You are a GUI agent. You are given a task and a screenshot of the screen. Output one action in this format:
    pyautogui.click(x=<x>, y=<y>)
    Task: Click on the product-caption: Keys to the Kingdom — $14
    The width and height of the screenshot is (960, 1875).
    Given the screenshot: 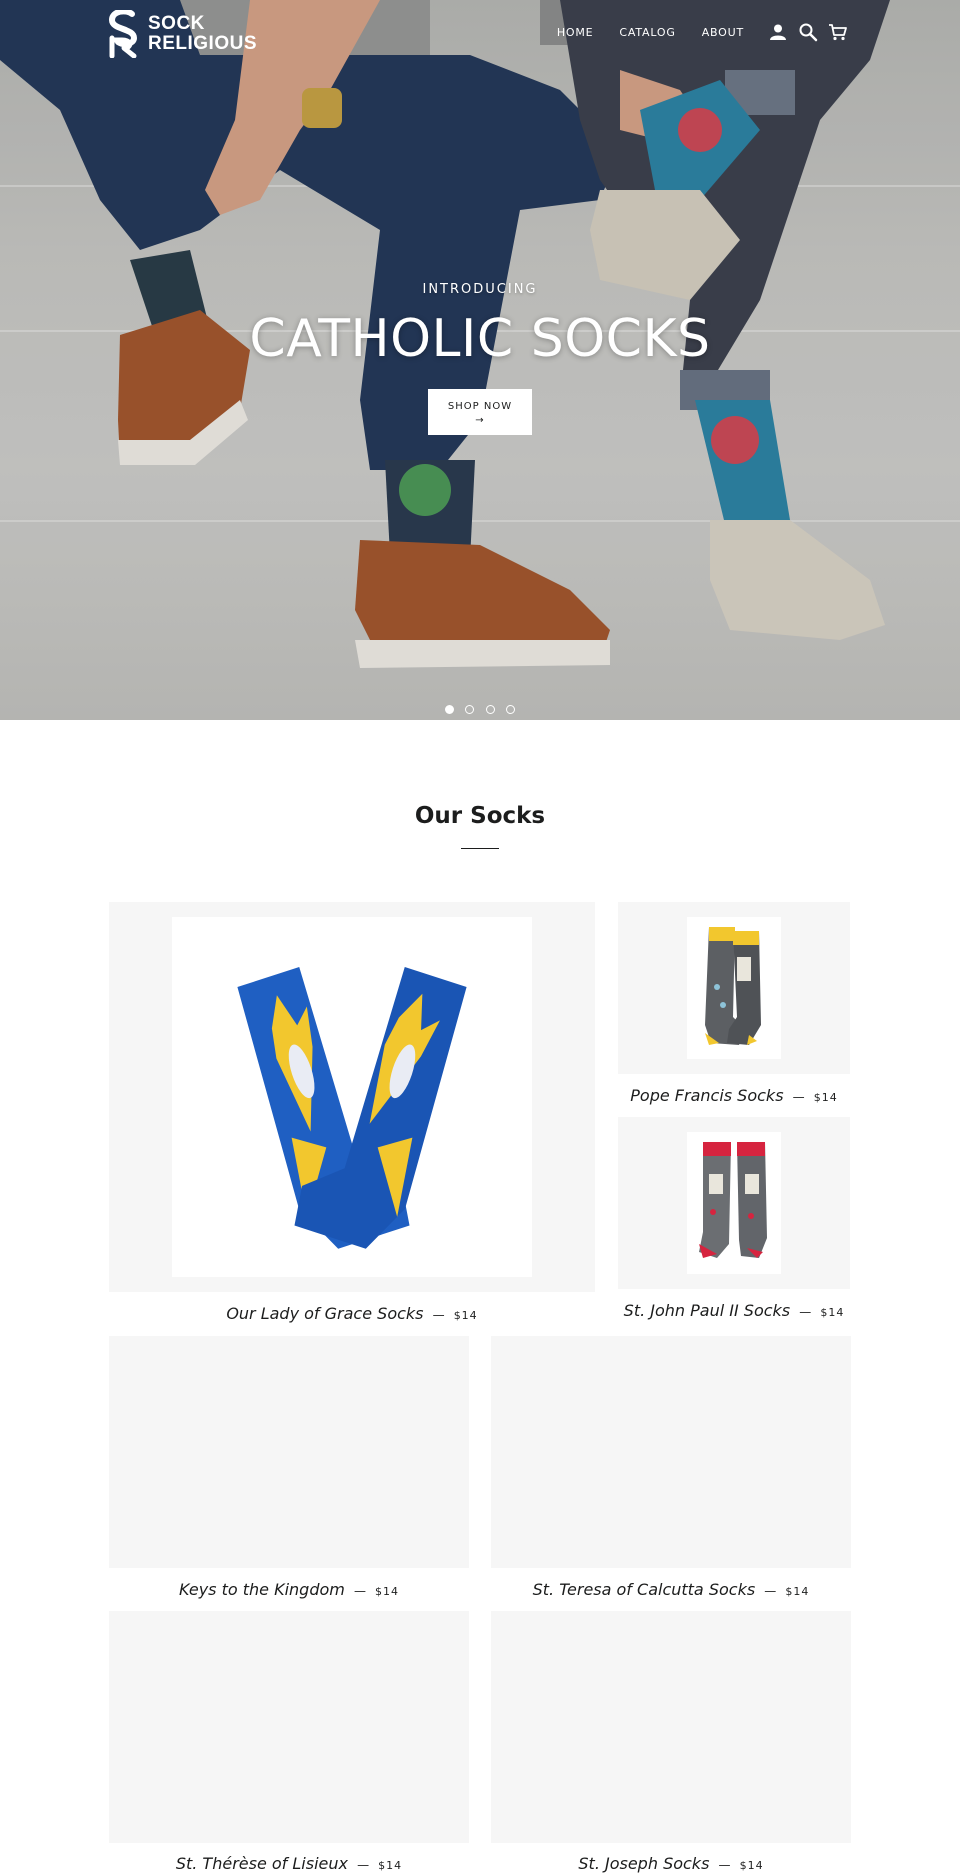 What is the action you would take?
    pyautogui.click(x=289, y=1589)
    